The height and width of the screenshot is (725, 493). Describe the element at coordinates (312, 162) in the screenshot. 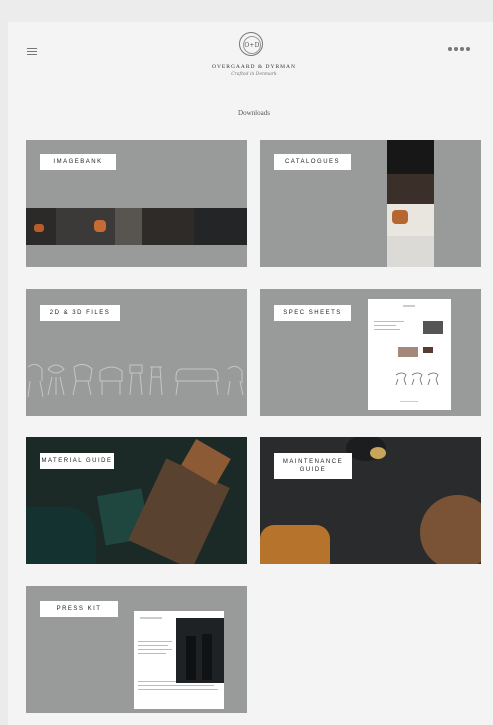

I see `catalogues-label: CATALOGUES` at that location.